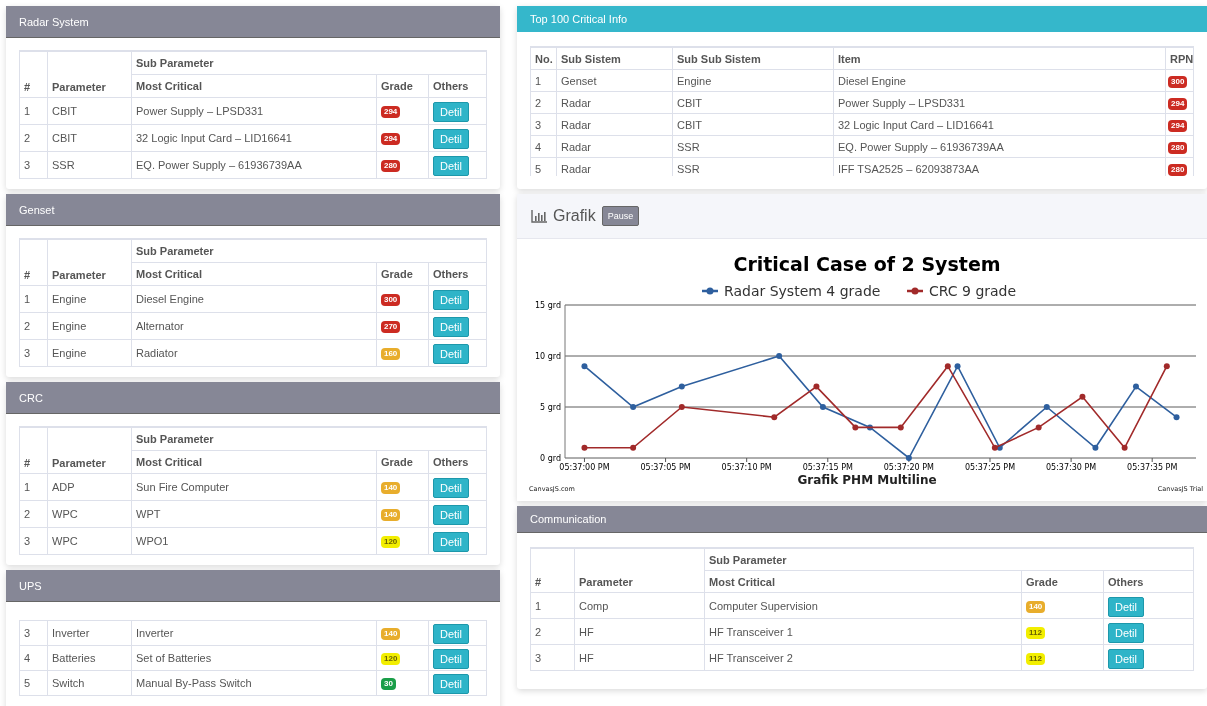  What do you see at coordinates (1035, 632) in the screenshot?
I see `grade-badge: 112` at bounding box center [1035, 632].